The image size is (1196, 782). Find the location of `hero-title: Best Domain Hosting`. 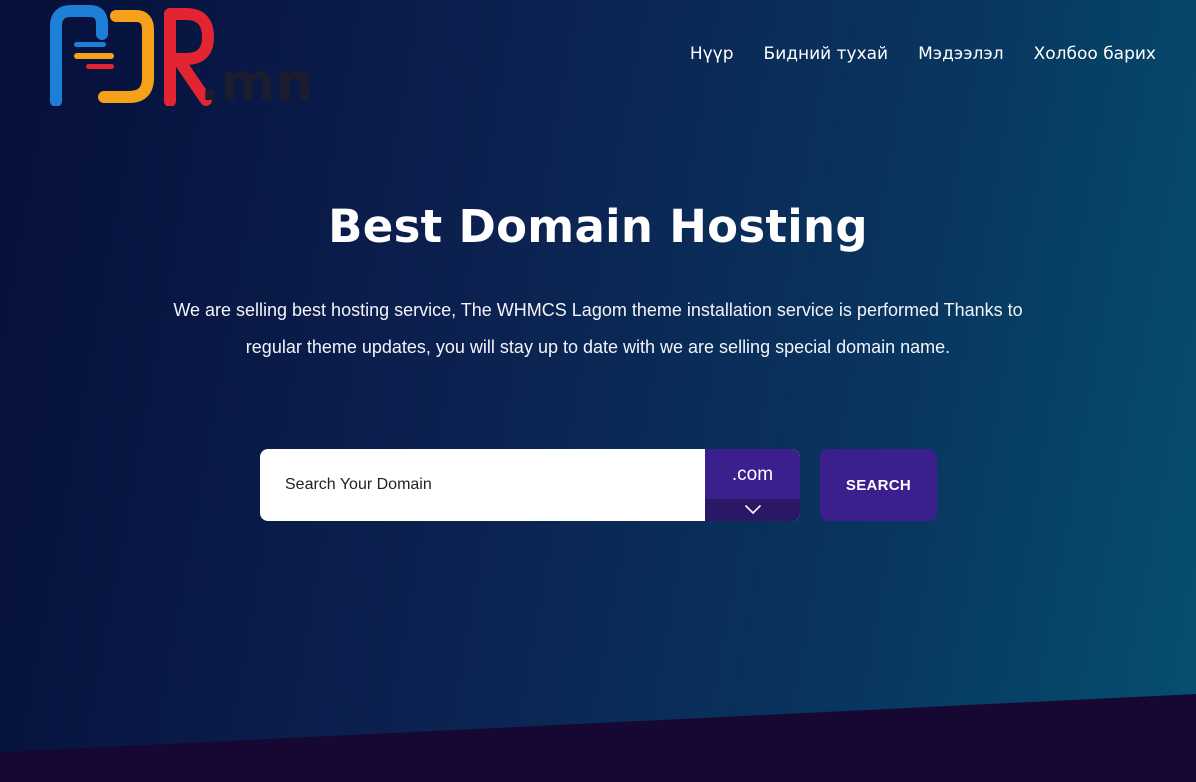

hero-title: Best Domain Hosting is located at coordinates (598, 226).